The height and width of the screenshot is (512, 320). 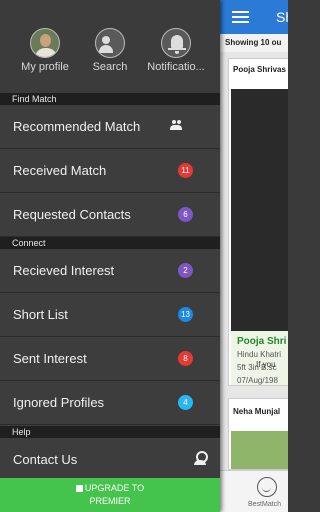 What do you see at coordinates (110, 243) in the screenshot?
I see `section-header-connect: Connect` at bounding box center [110, 243].